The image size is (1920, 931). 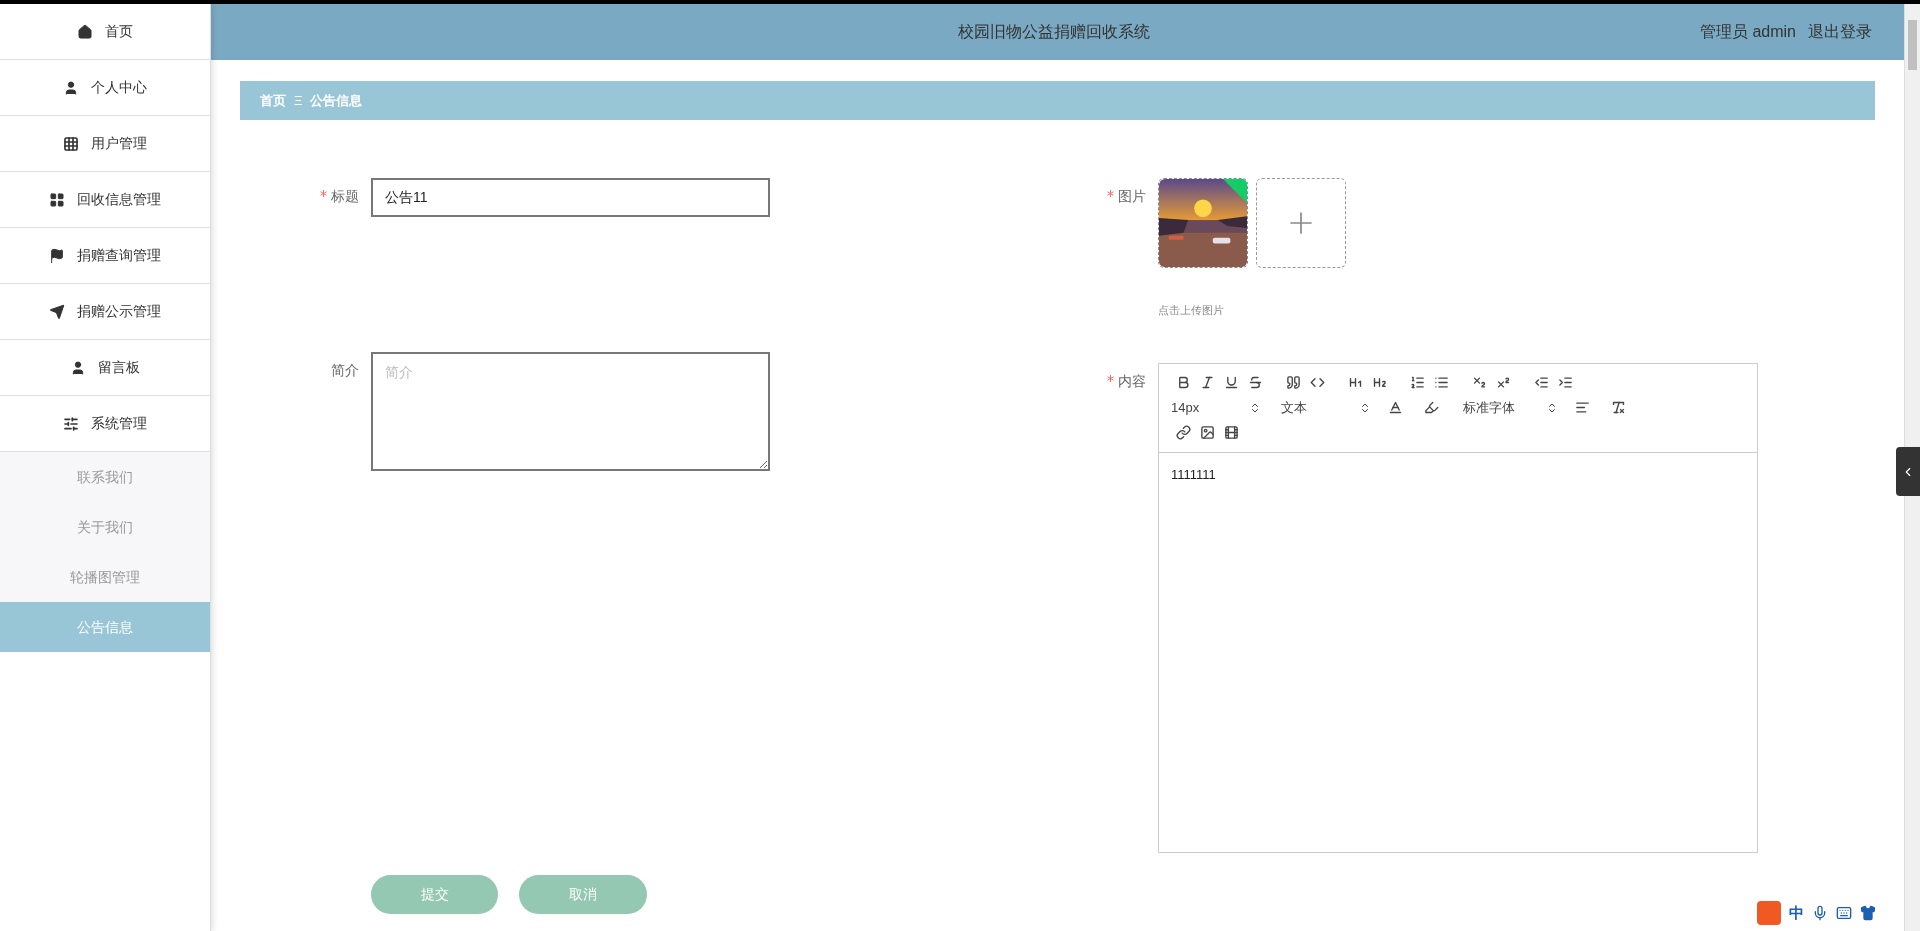 I want to click on image-icon, so click(x=1207, y=432).